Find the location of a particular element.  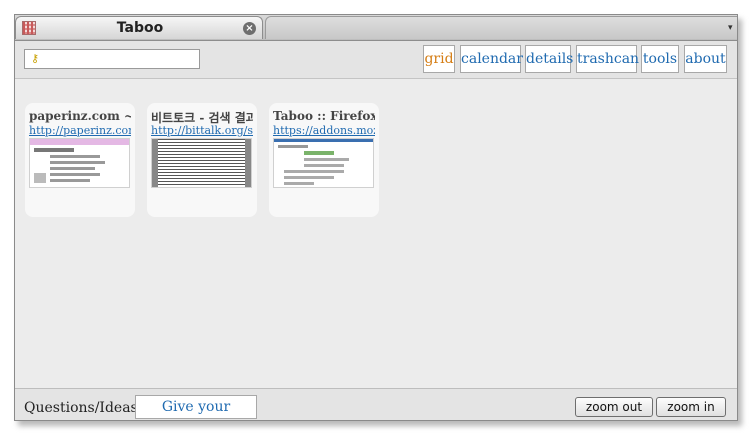

card-url: https://addons.mozilla.org is located at coordinates (324, 130).